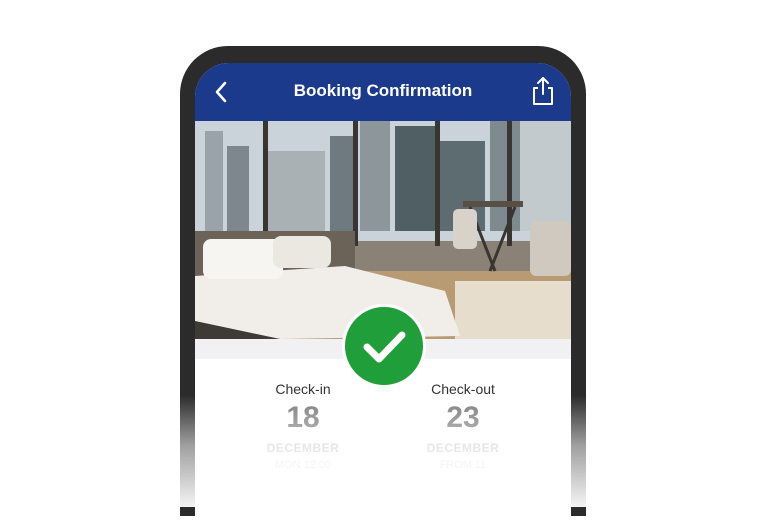  I want to click on checkout-block: Check-out 23 DECEMBER FROM 11, so click(463, 426).